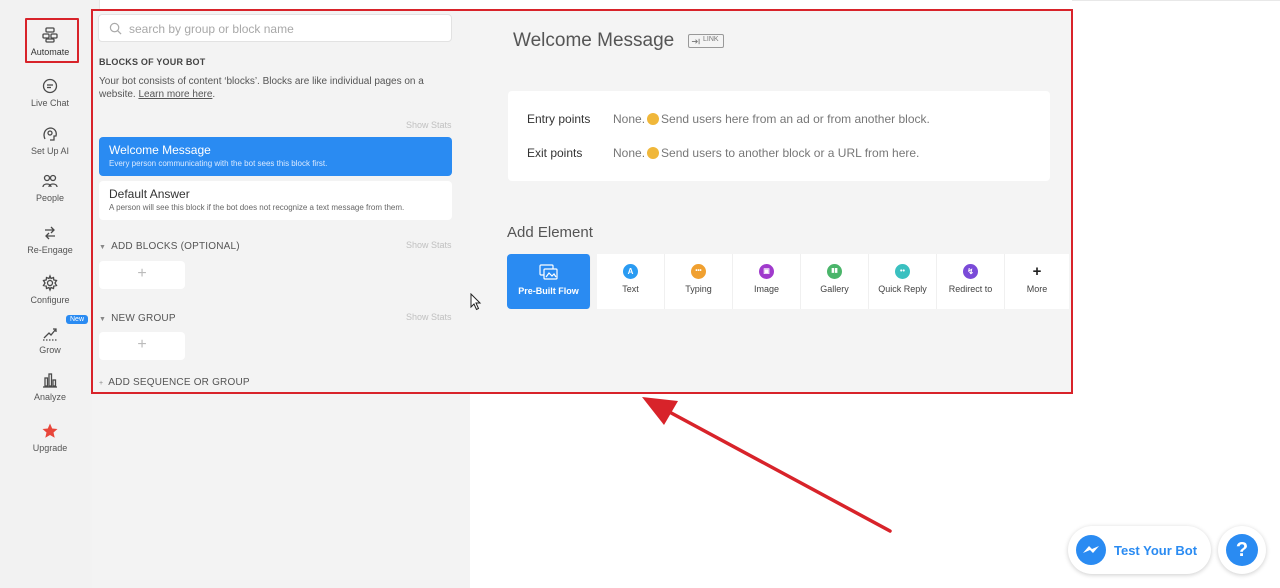  Describe the element at coordinates (281, 491) in the screenshot. I see `blocks-panel-continued` at that location.